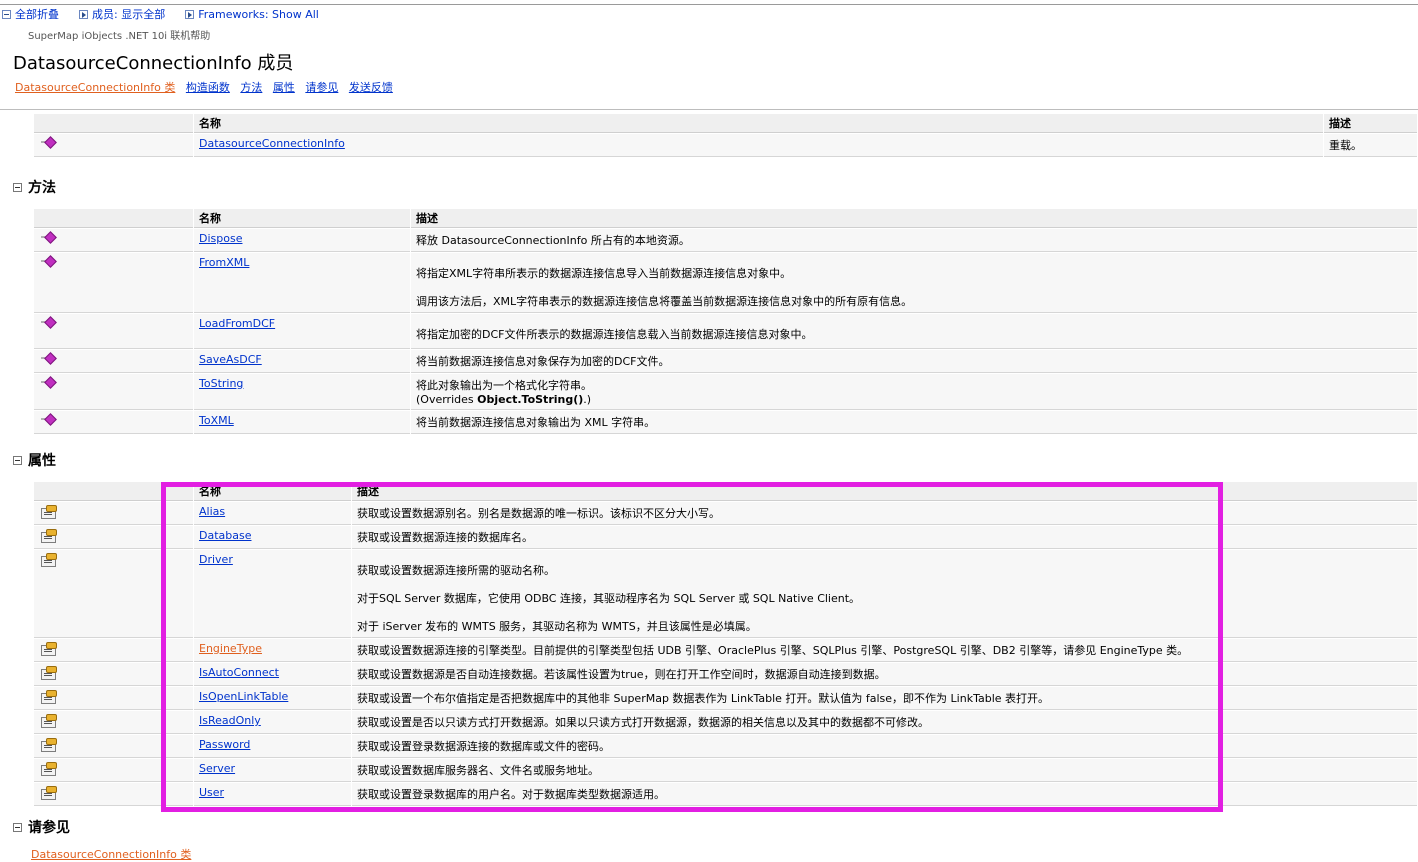 Image resolution: width=1418 pixels, height=862 pixels. I want to click on members-filter-link: 成员: 显示全部, so click(122, 14).